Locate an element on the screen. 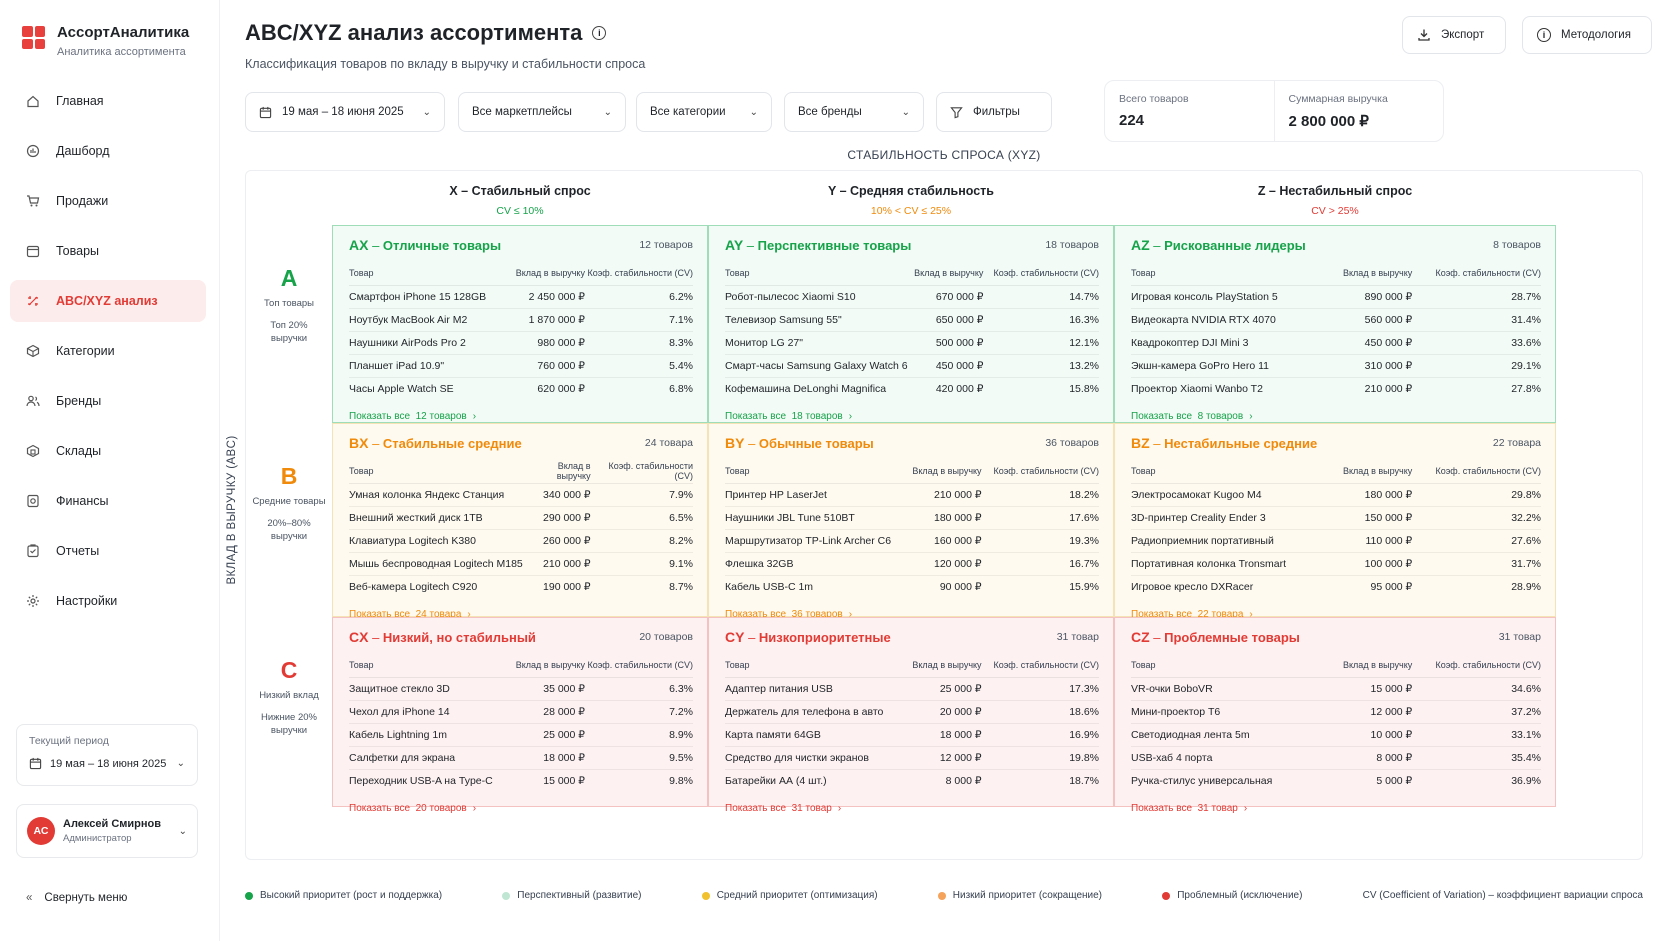 The width and height of the screenshot is (1672, 941). show-all-link: Показать все 20 товаров › is located at coordinates (412, 808).